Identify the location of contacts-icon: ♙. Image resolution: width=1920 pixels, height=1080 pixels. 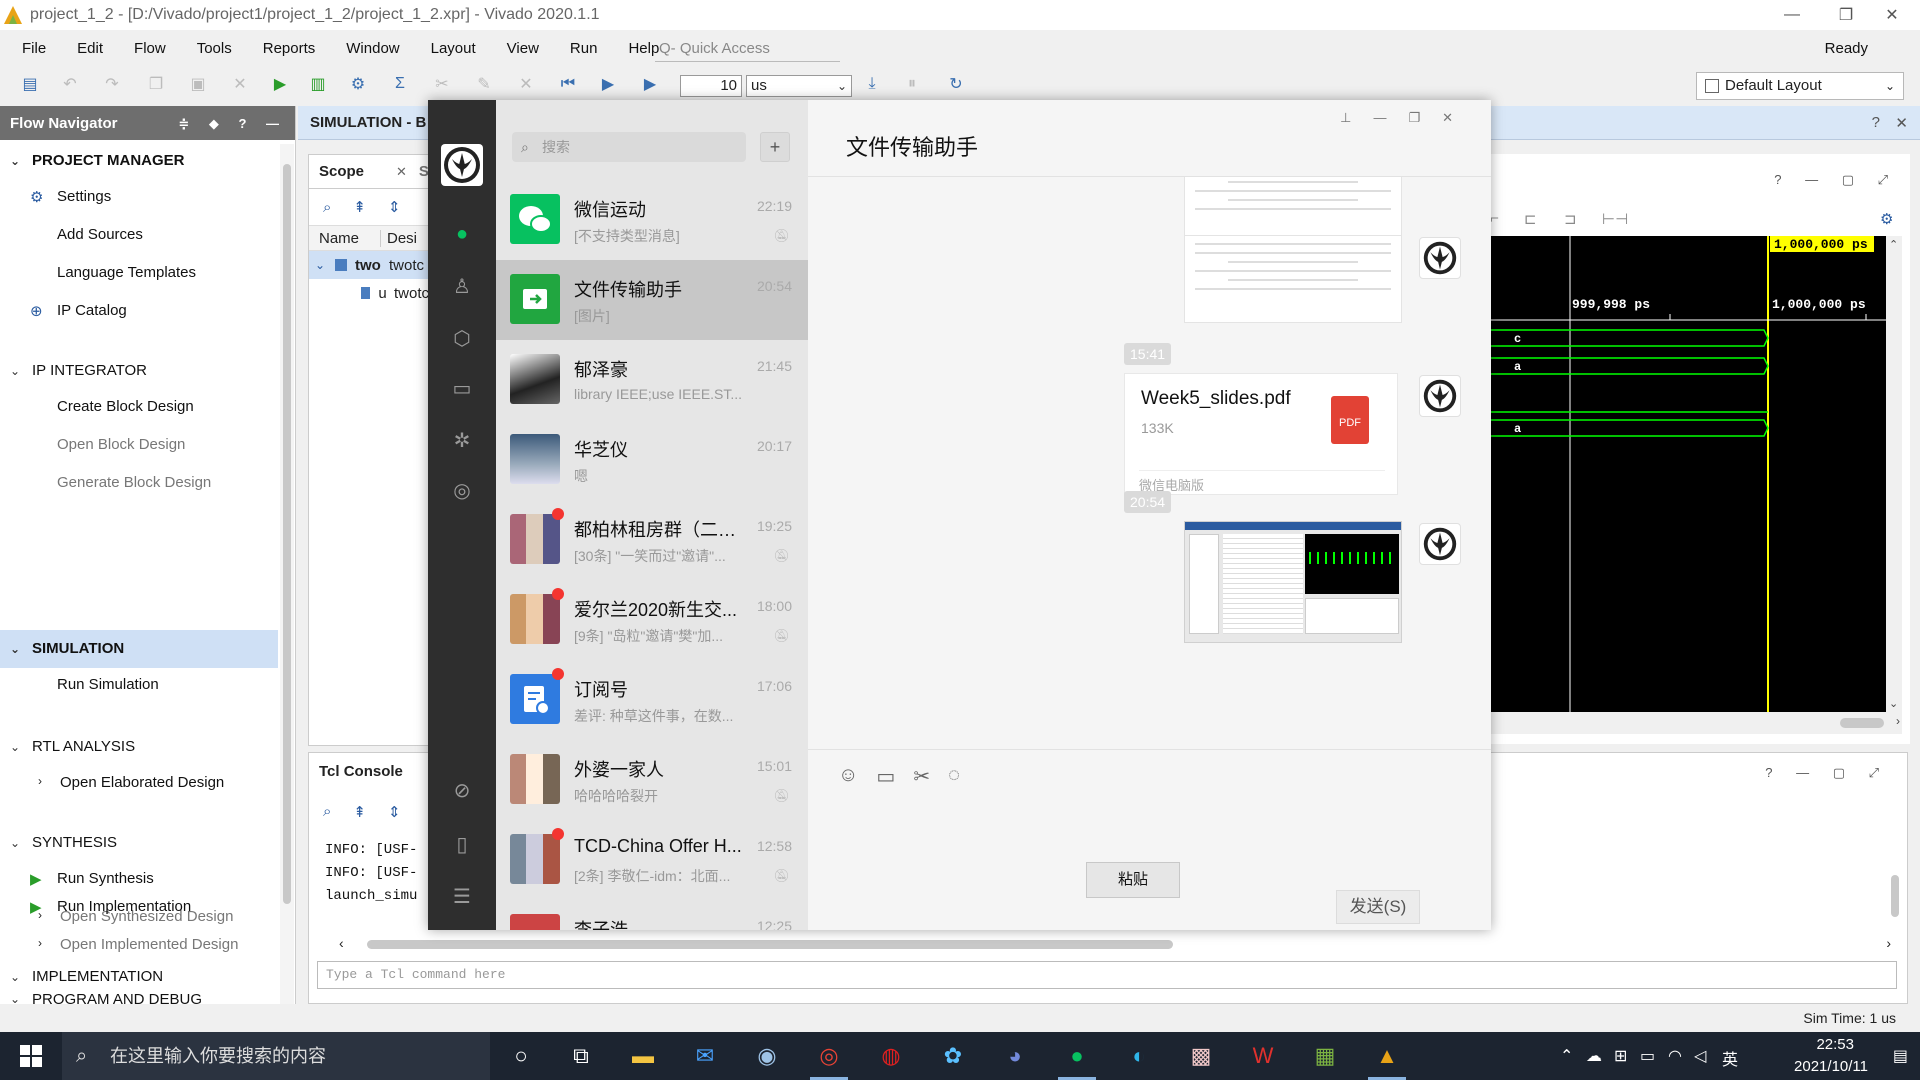
(462, 286).